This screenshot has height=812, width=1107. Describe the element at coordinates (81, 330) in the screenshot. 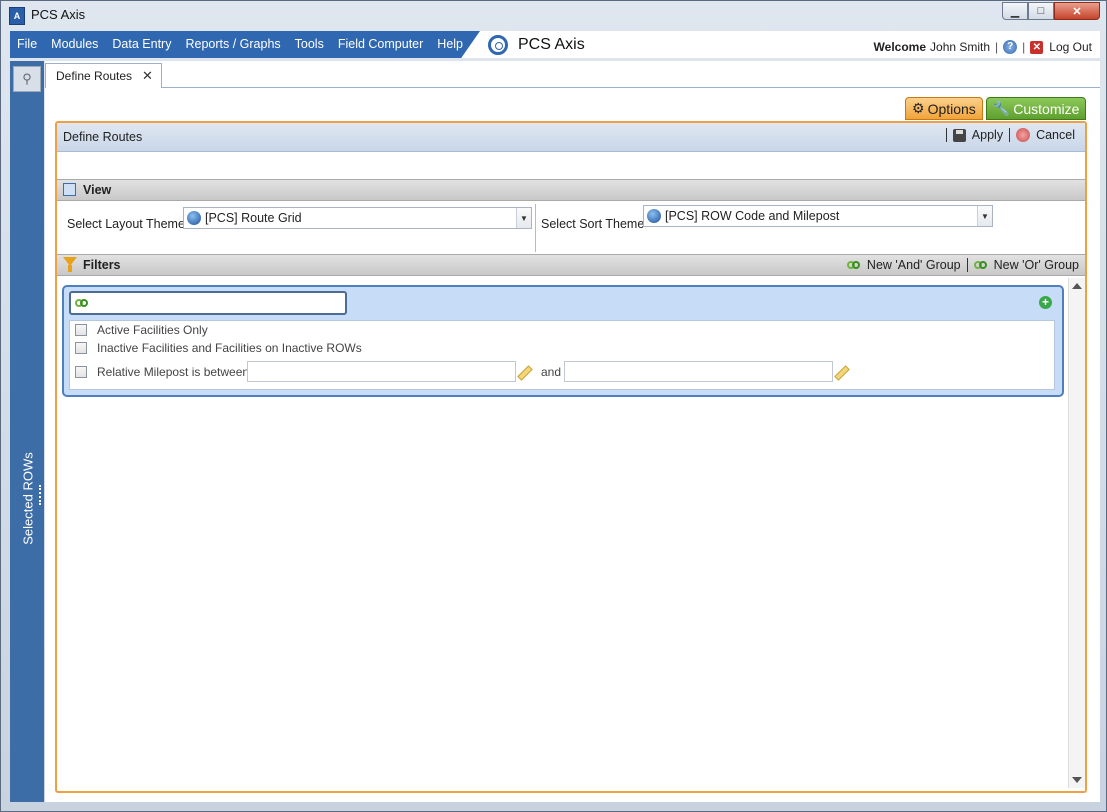

I see `active-facilities-checkbox` at that location.